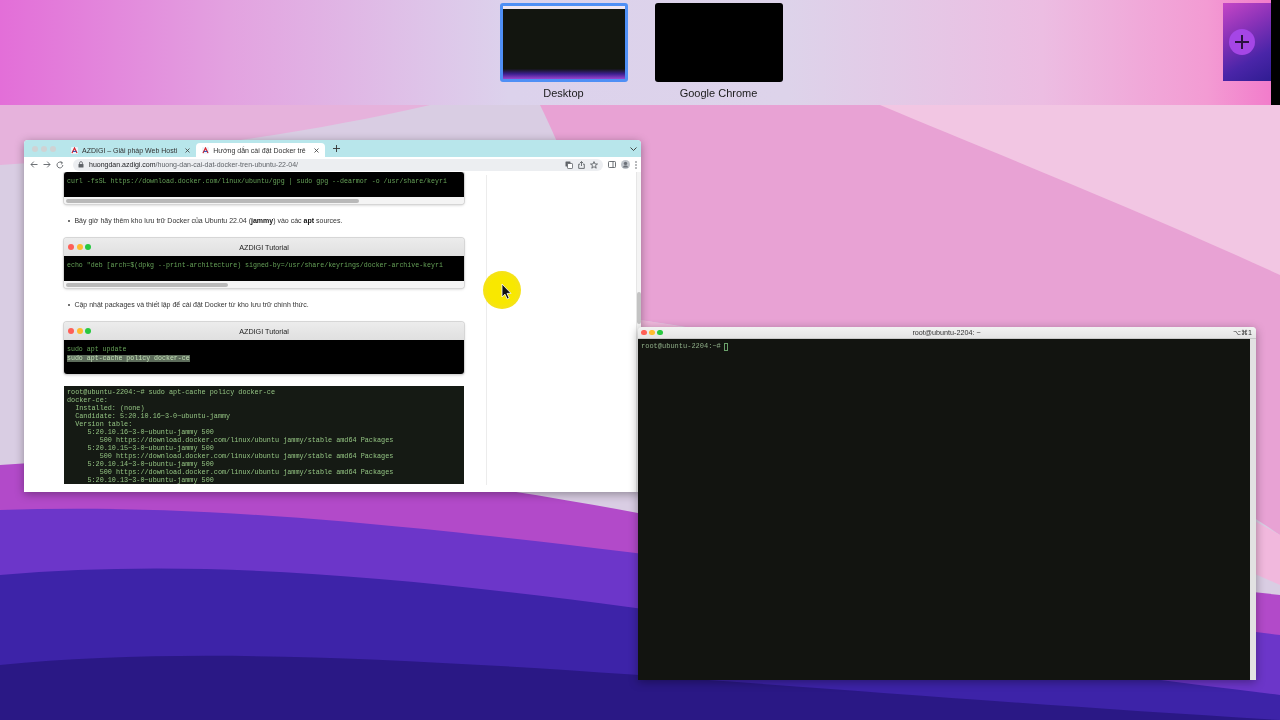 The height and width of the screenshot is (720, 1280). Describe the element at coordinates (34, 164) in the screenshot. I see `back-icon` at that location.